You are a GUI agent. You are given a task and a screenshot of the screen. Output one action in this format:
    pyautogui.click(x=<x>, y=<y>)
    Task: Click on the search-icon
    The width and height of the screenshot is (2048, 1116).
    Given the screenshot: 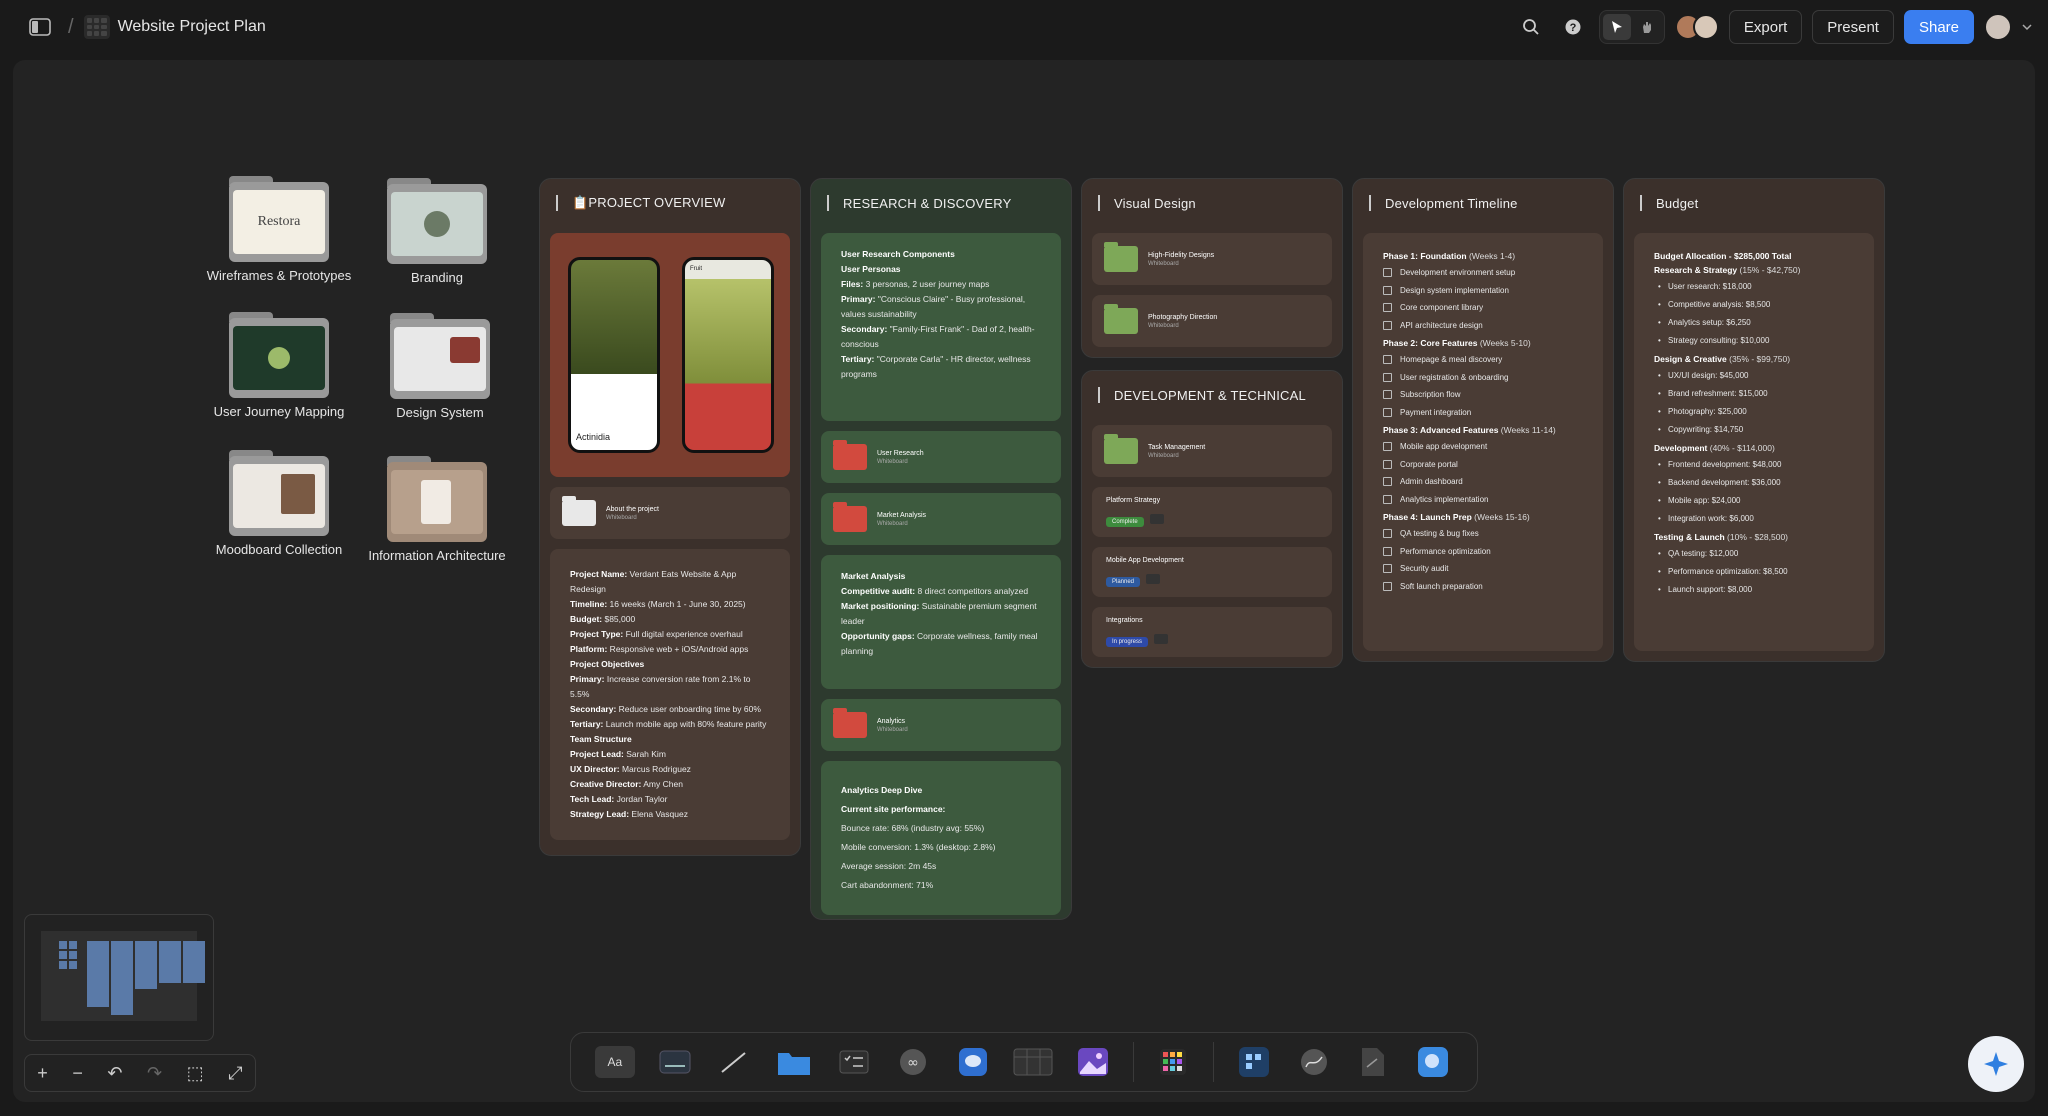 What is the action you would take?
    pyautogui.click(x=1531, y=27)
    